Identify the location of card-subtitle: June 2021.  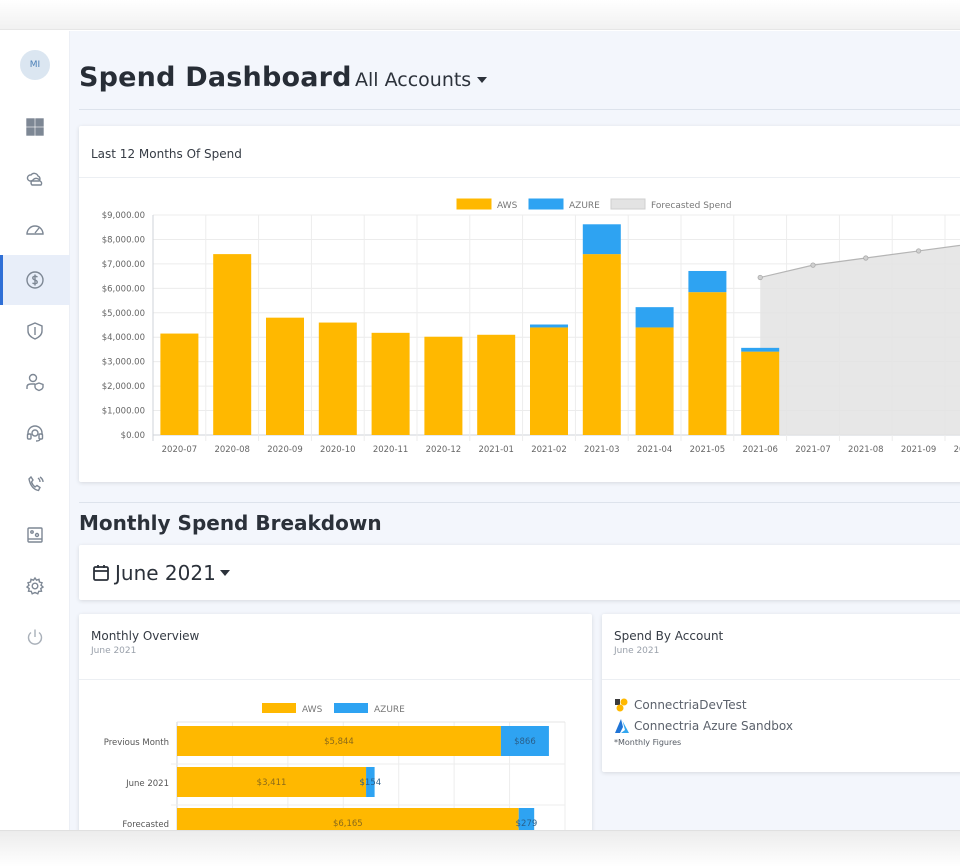
(114, 651).